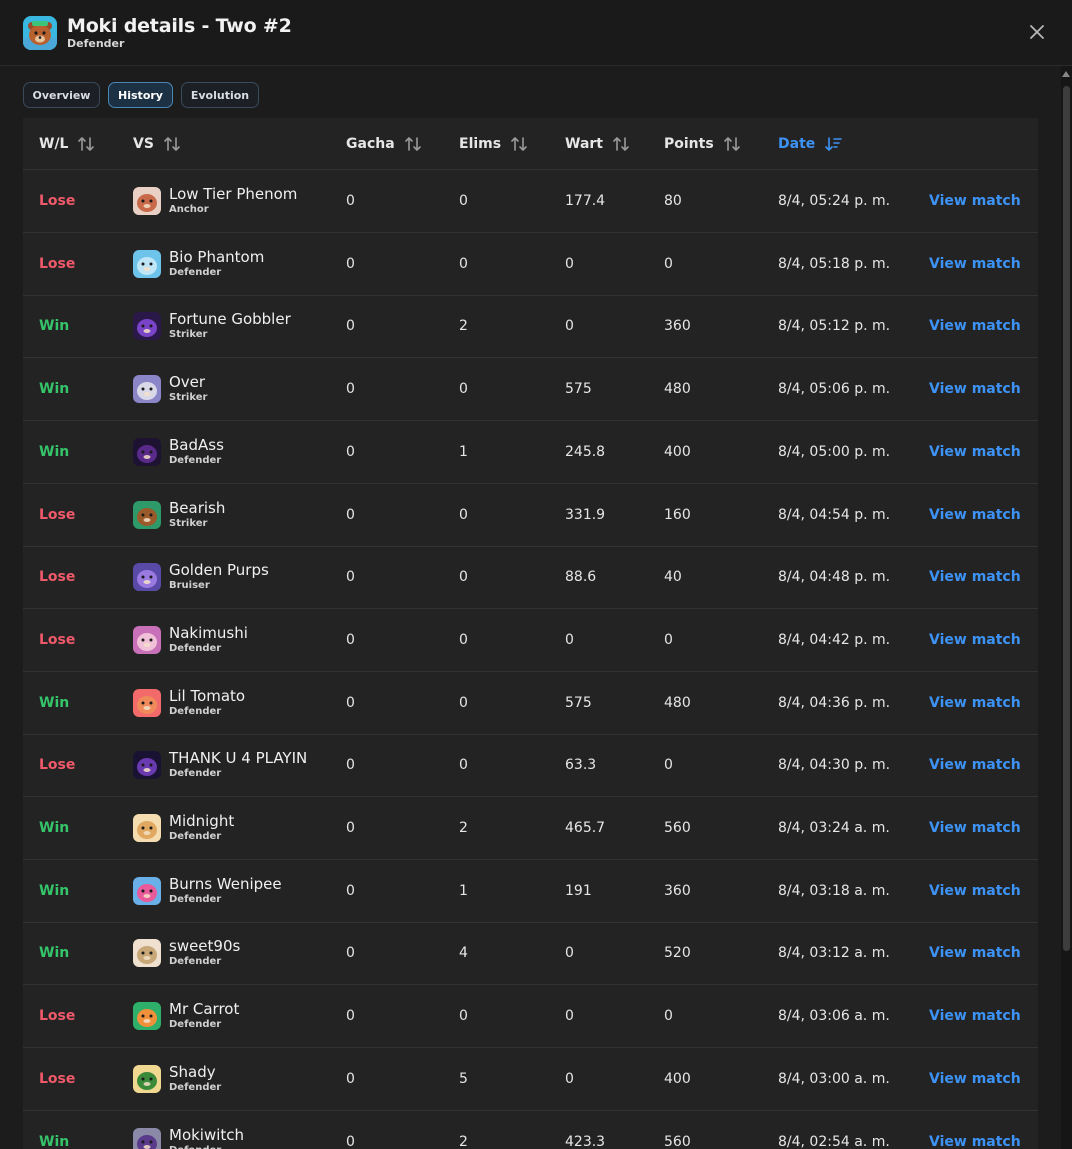  What do you see at coordinates (581, 577) in the screenshot?
I see `wart-cell: 88.6` at bounding box center [581, 577].